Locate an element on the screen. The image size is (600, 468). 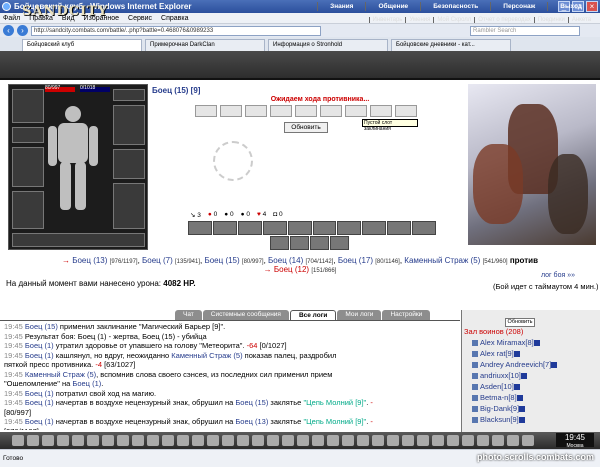
menu-tools: Сервис is located at coordinates (140, 18).